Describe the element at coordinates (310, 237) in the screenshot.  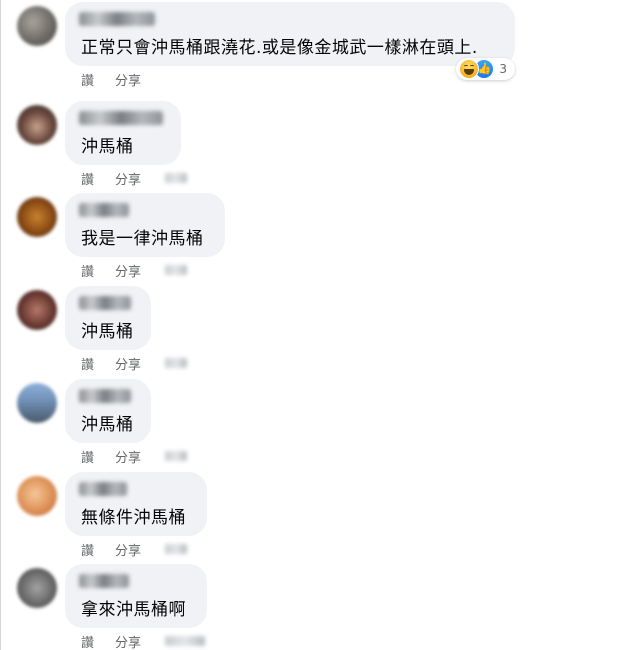
I see `comment-item: 我是一律沖馬桶 讚 分享` at that location.